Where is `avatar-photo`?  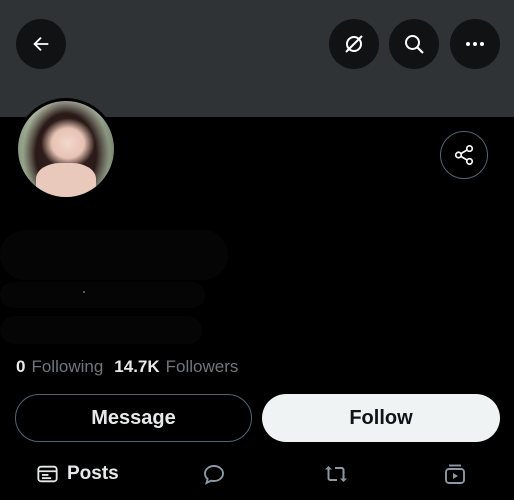
avatar-photo is located at coordinates (66, 149).